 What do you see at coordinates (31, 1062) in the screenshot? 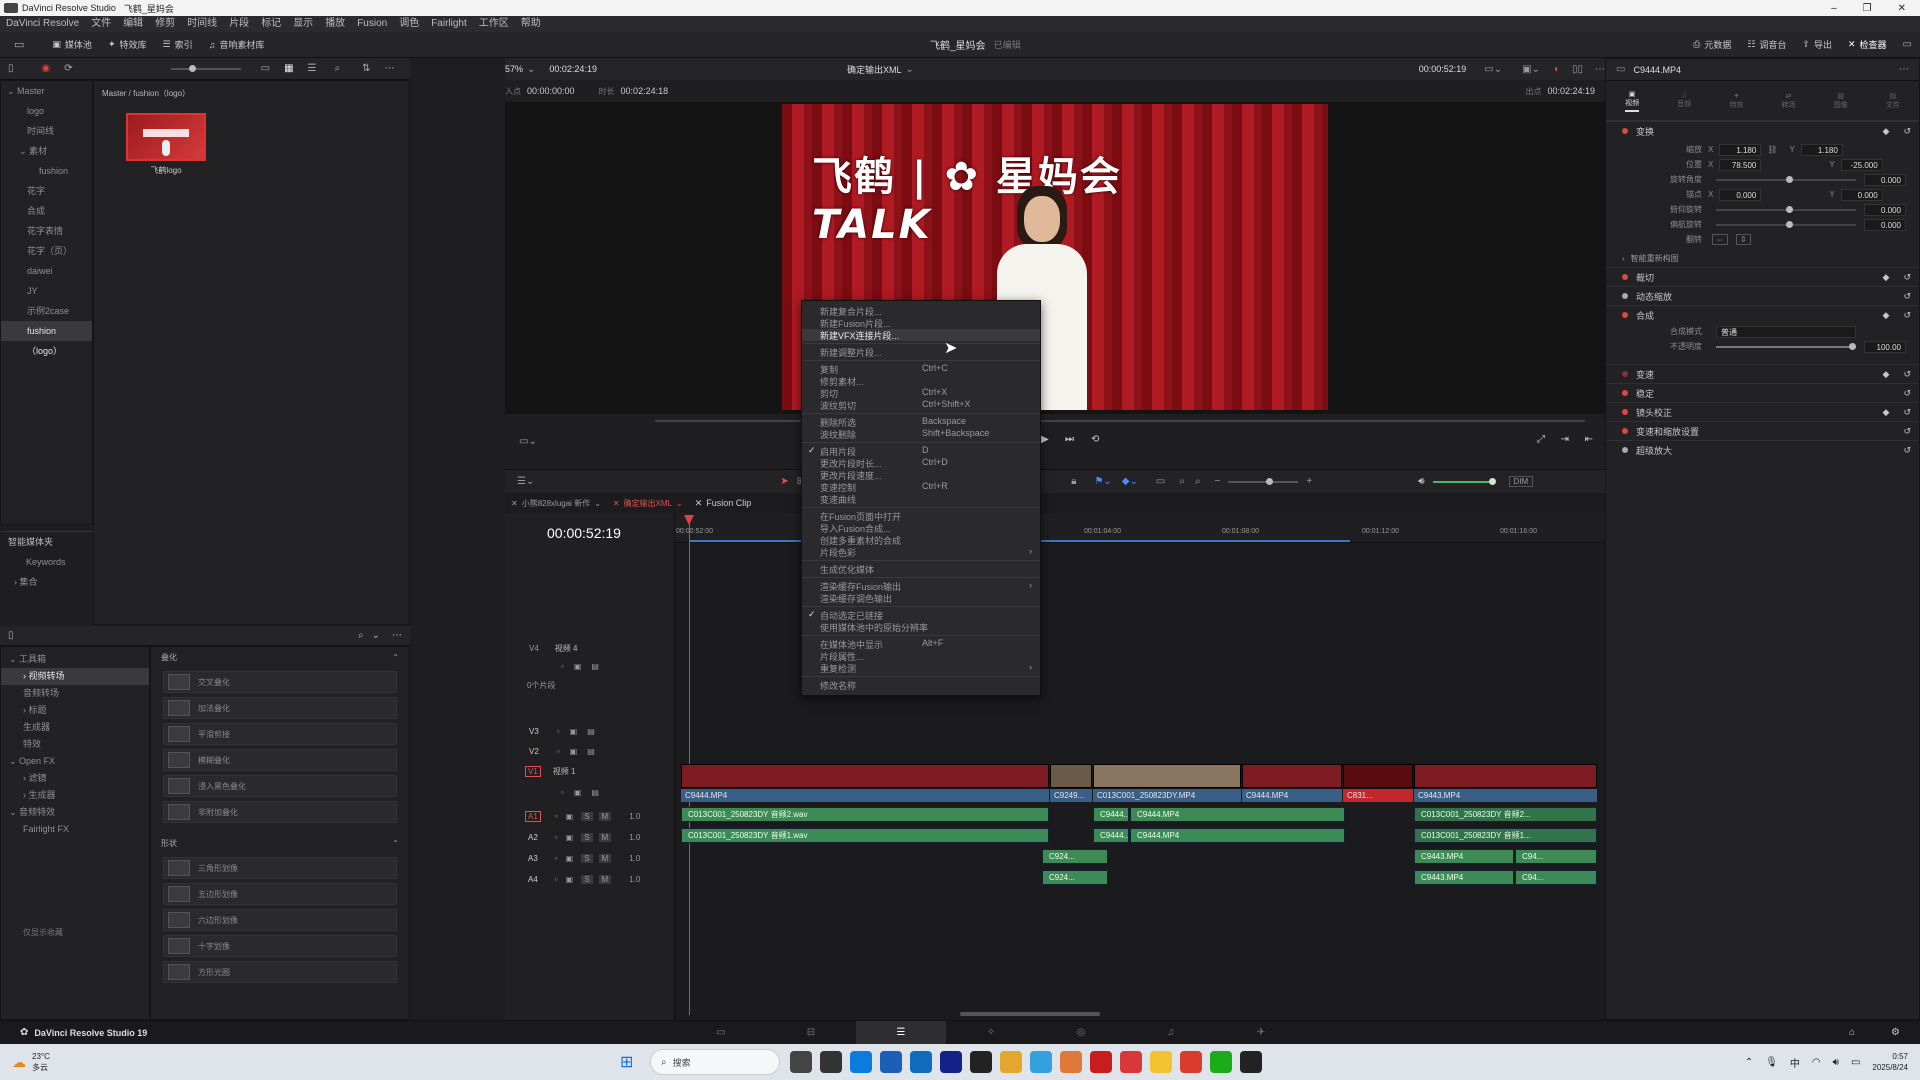
I see `weather-widget: ☁ 23°C 多云` at bounding box center [31, 1062].